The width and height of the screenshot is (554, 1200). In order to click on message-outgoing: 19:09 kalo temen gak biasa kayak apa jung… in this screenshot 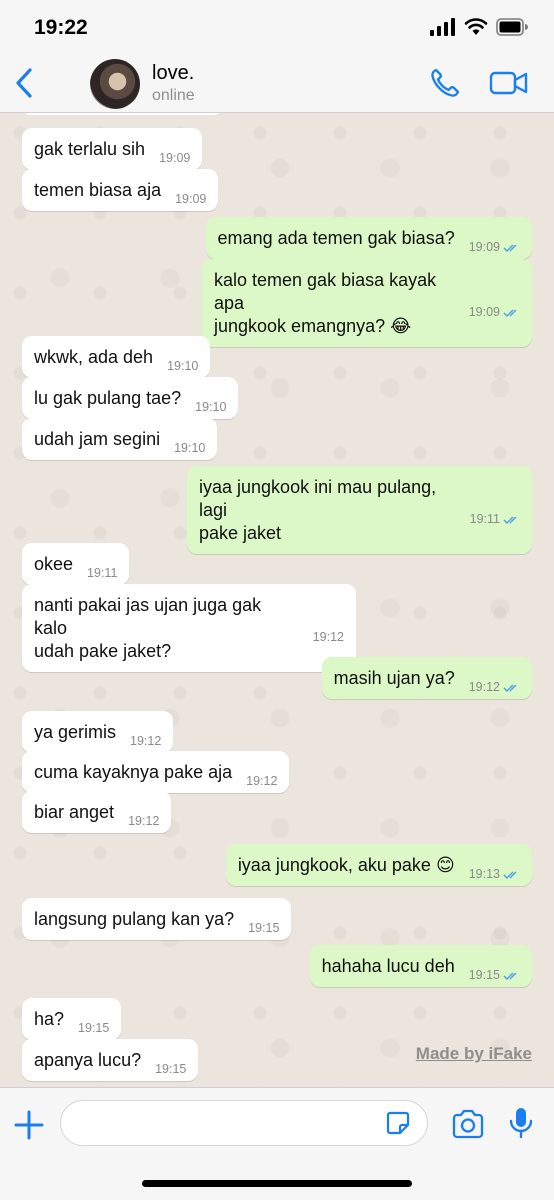, I will do `click(367, 303)`.